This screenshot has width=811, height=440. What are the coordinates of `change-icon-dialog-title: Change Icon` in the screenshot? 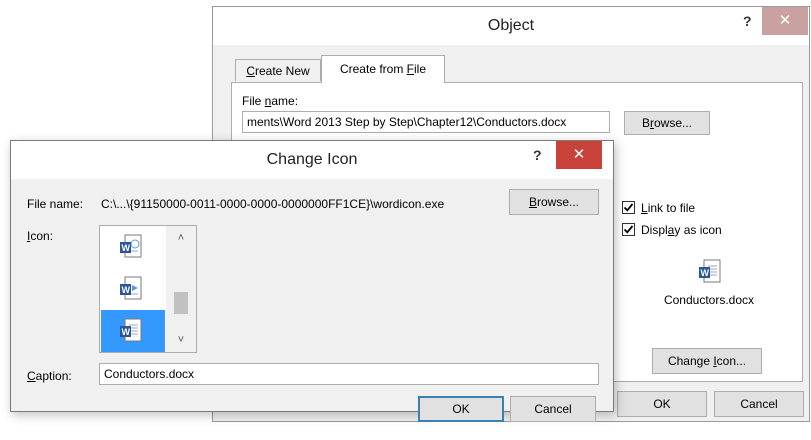 It's located at (312, 159).